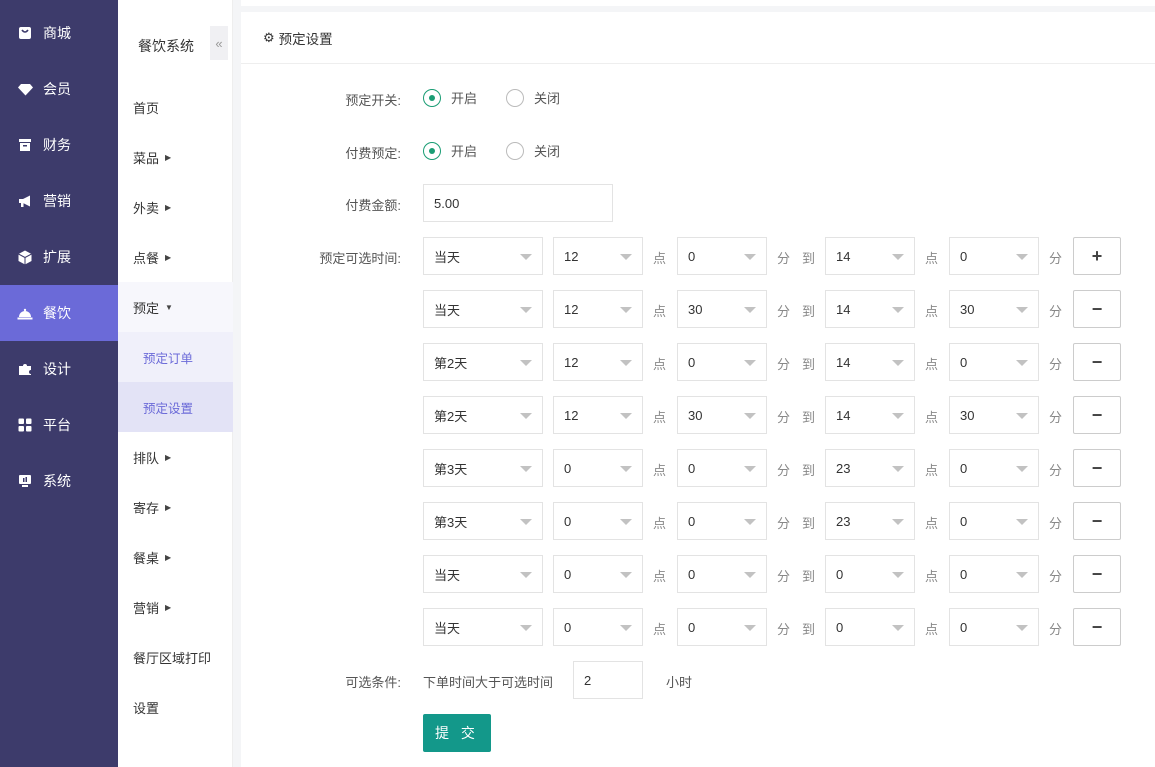 The image size is (1155, 767). I want to click on booking-switch-off-radio: 关闭, so click(533, 97).